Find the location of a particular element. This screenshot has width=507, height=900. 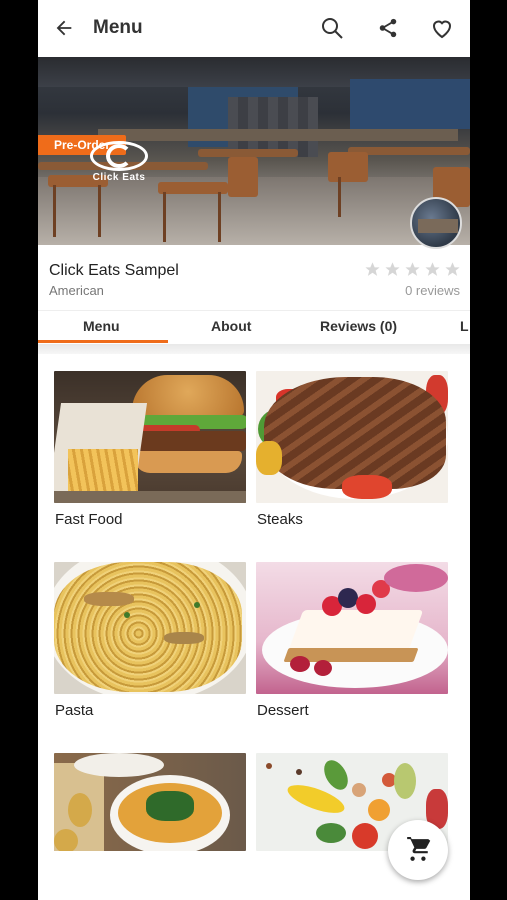

tab-about: About is located at coordinates (231, 326).